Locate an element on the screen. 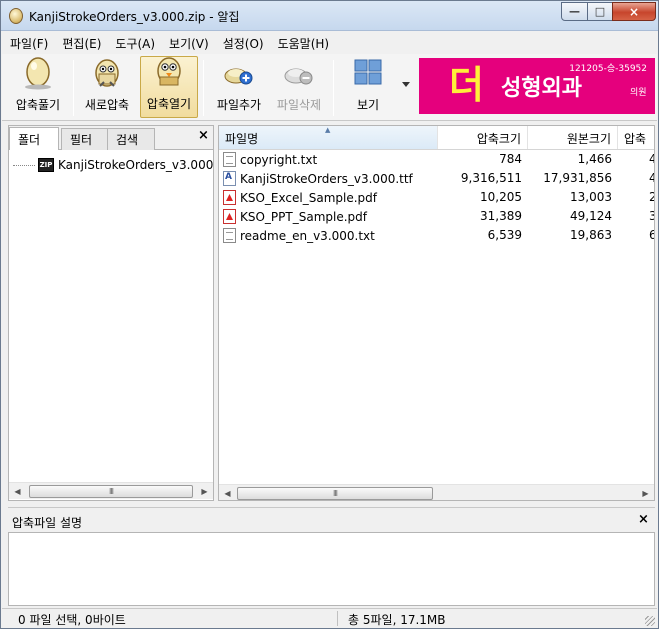  ratio: 6 is located at coordinates (651, 235).